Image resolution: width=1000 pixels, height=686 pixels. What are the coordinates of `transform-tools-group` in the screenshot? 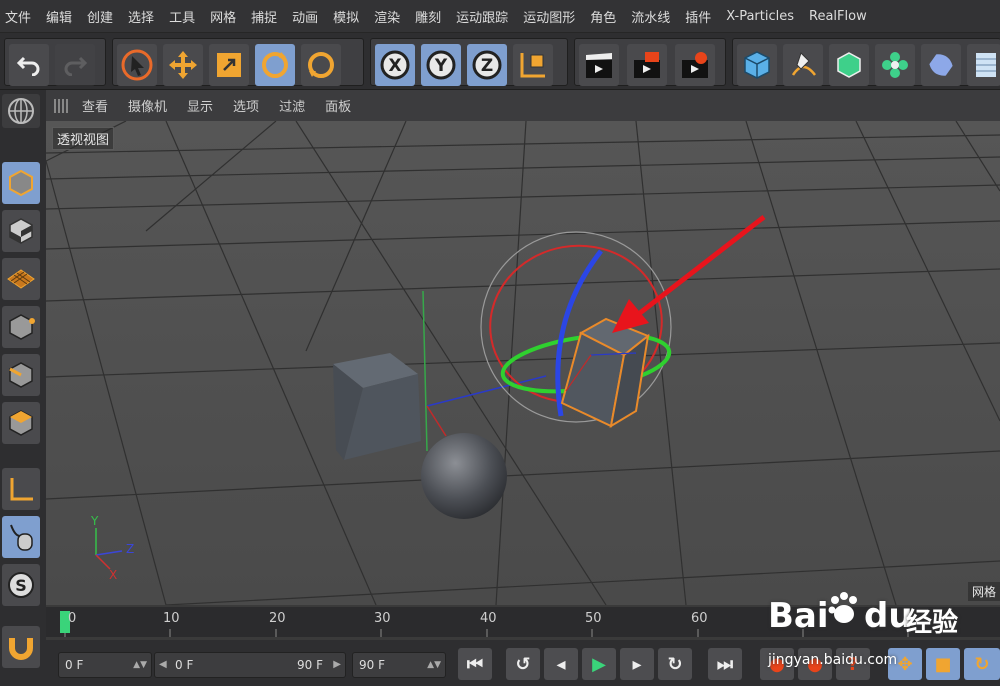 It's located at (238, 62).